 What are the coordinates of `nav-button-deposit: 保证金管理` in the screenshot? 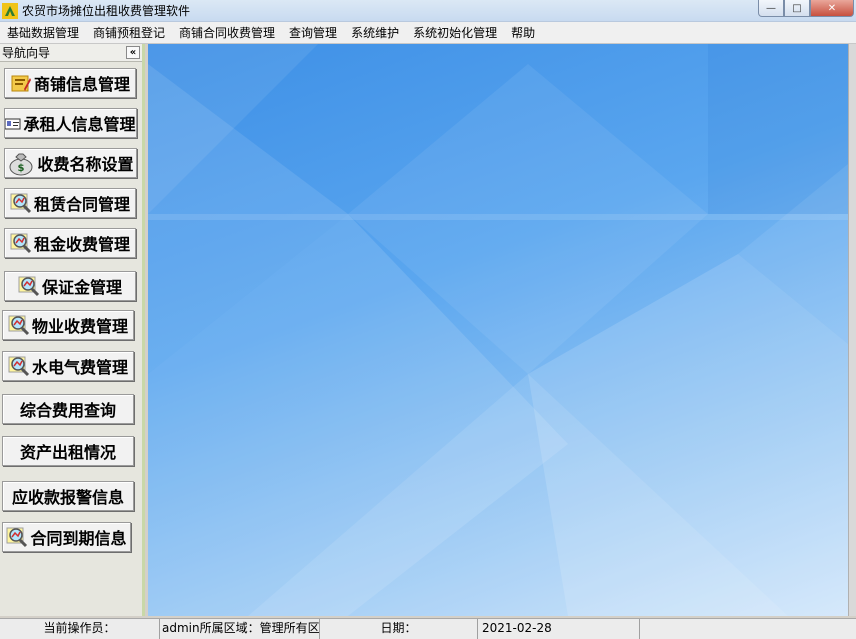 It's located at (70, 286).